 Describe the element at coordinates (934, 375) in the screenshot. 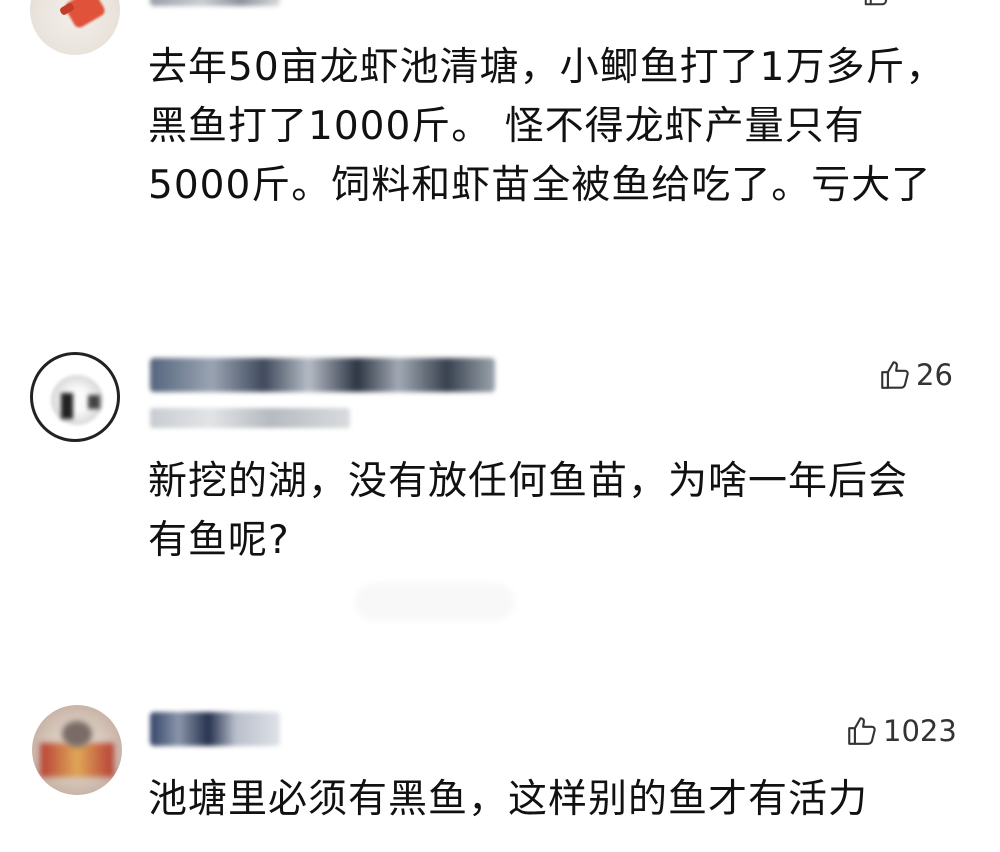

I see `like-count: 26` at that location.